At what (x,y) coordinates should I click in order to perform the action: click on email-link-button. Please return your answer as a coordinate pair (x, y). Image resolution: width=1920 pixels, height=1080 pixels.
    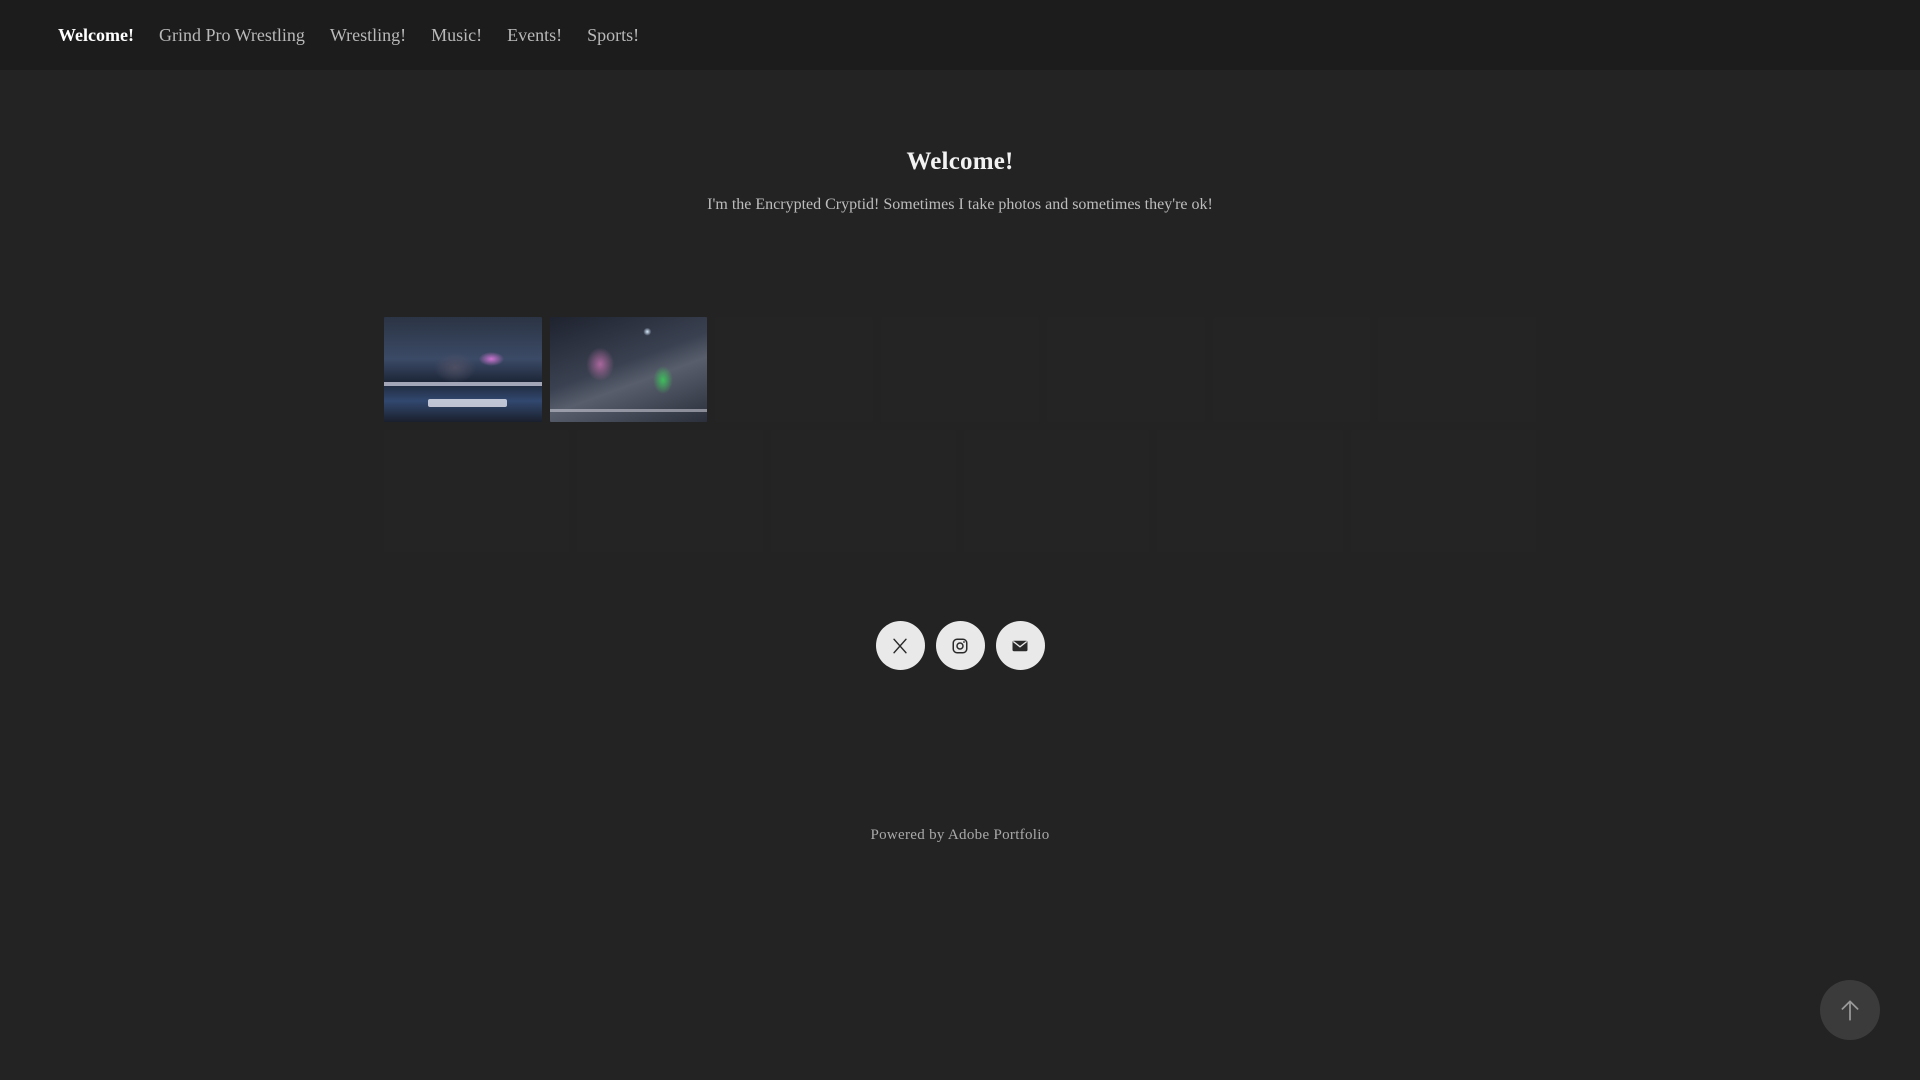
    Looking at the image, I should click on (1020, 645).